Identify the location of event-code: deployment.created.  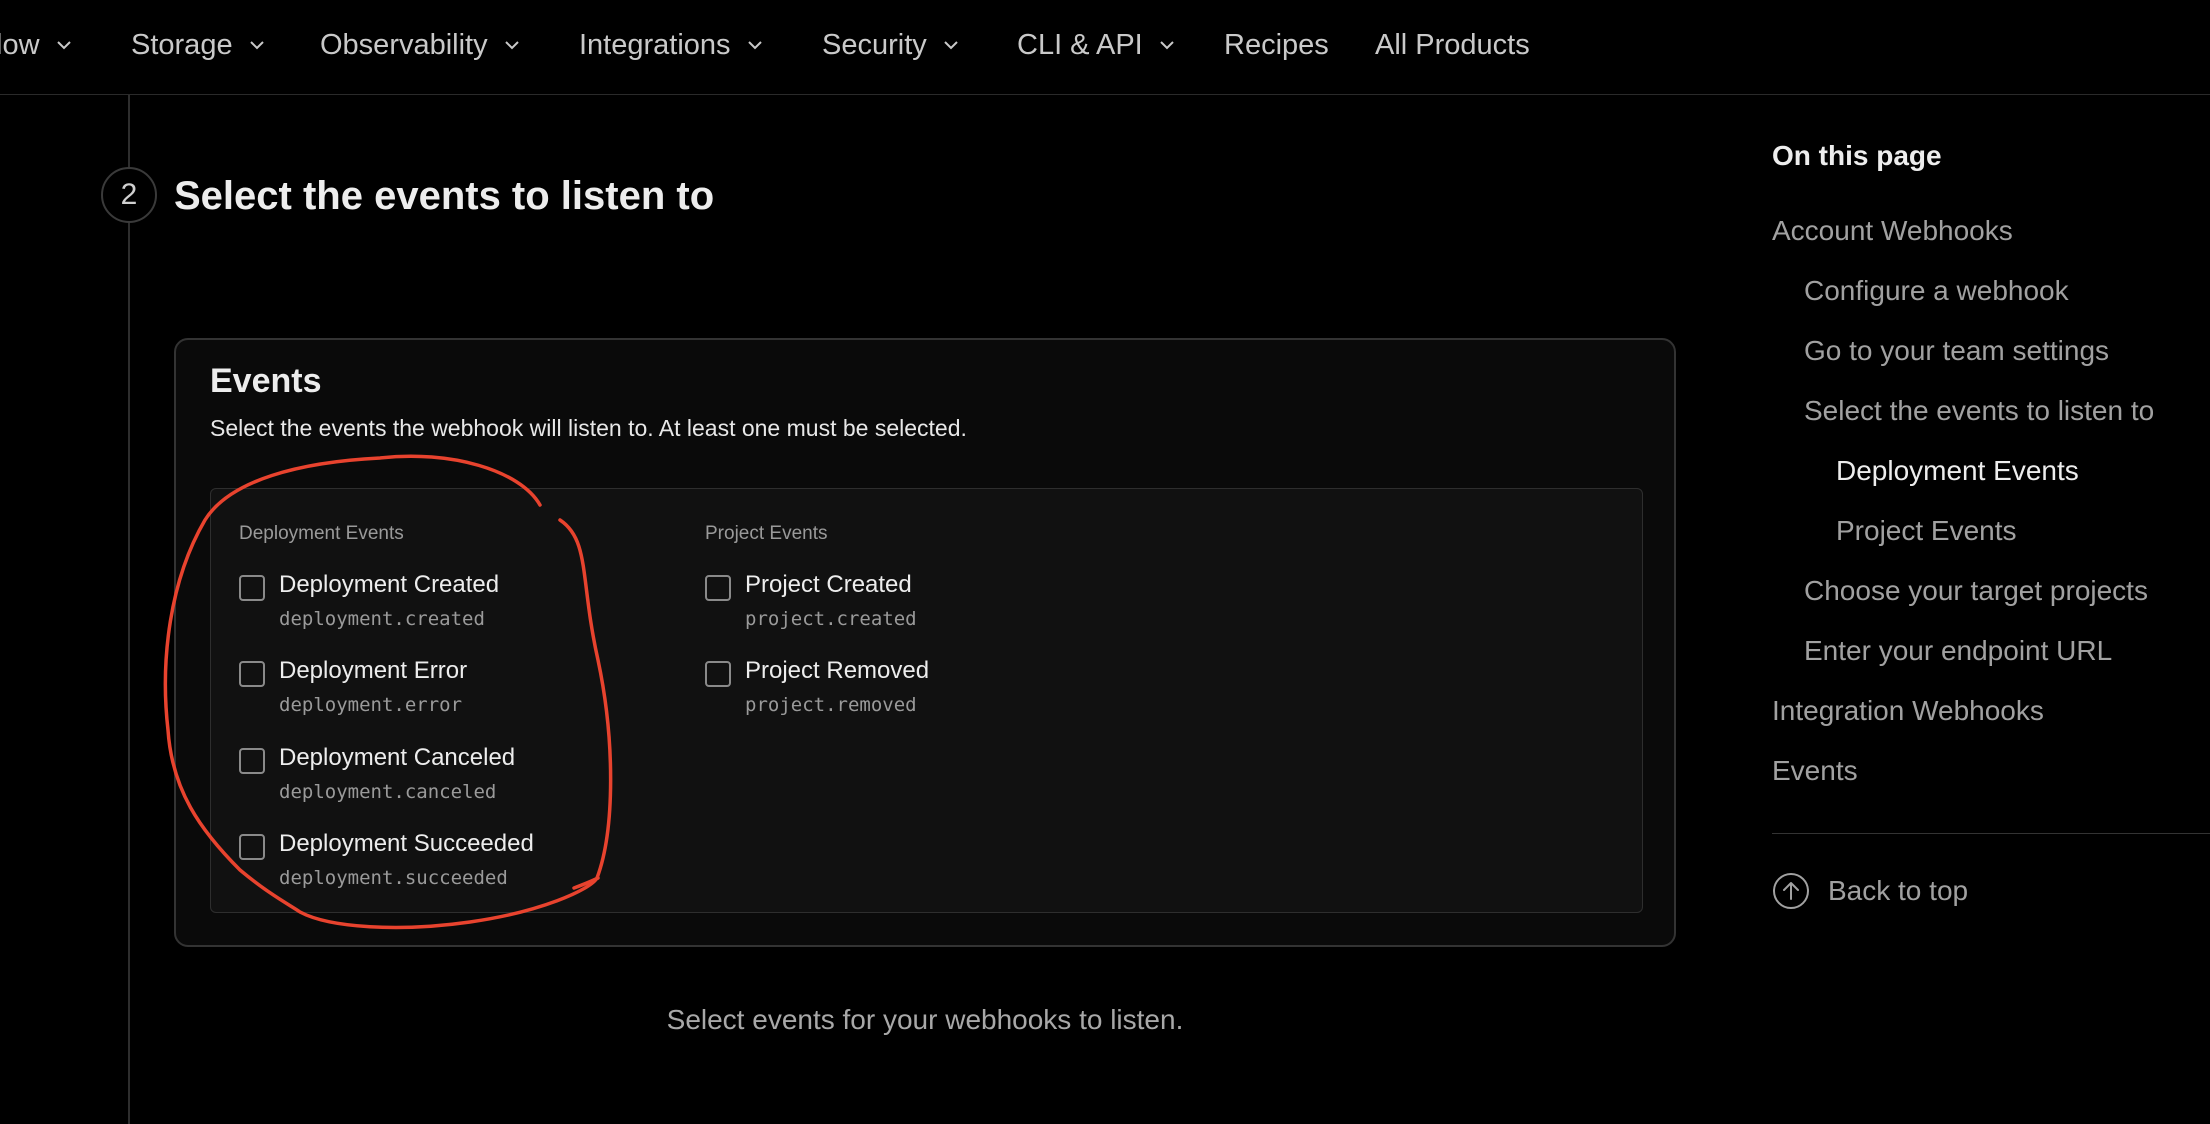
(382, 619).